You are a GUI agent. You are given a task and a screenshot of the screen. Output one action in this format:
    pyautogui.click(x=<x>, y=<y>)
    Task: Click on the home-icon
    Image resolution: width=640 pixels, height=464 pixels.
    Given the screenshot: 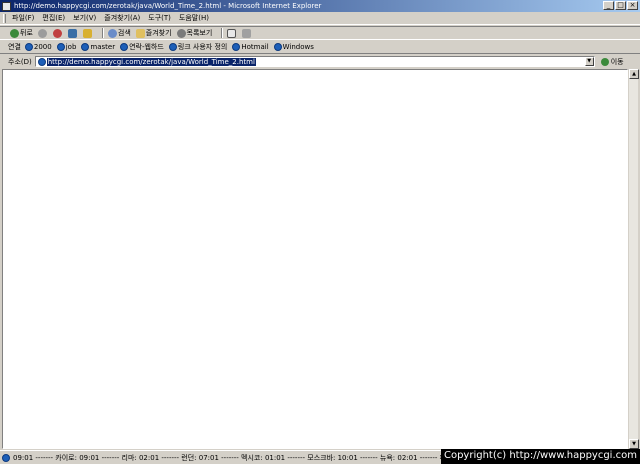 What is the action you would take?
    pyautogui.click(x=87, y=33)
    